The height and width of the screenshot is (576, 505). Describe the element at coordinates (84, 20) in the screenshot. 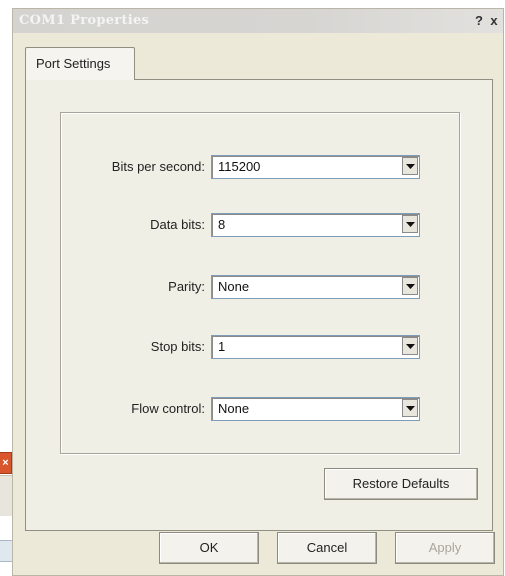

I see `window-title: COM1 Properties` at that location.